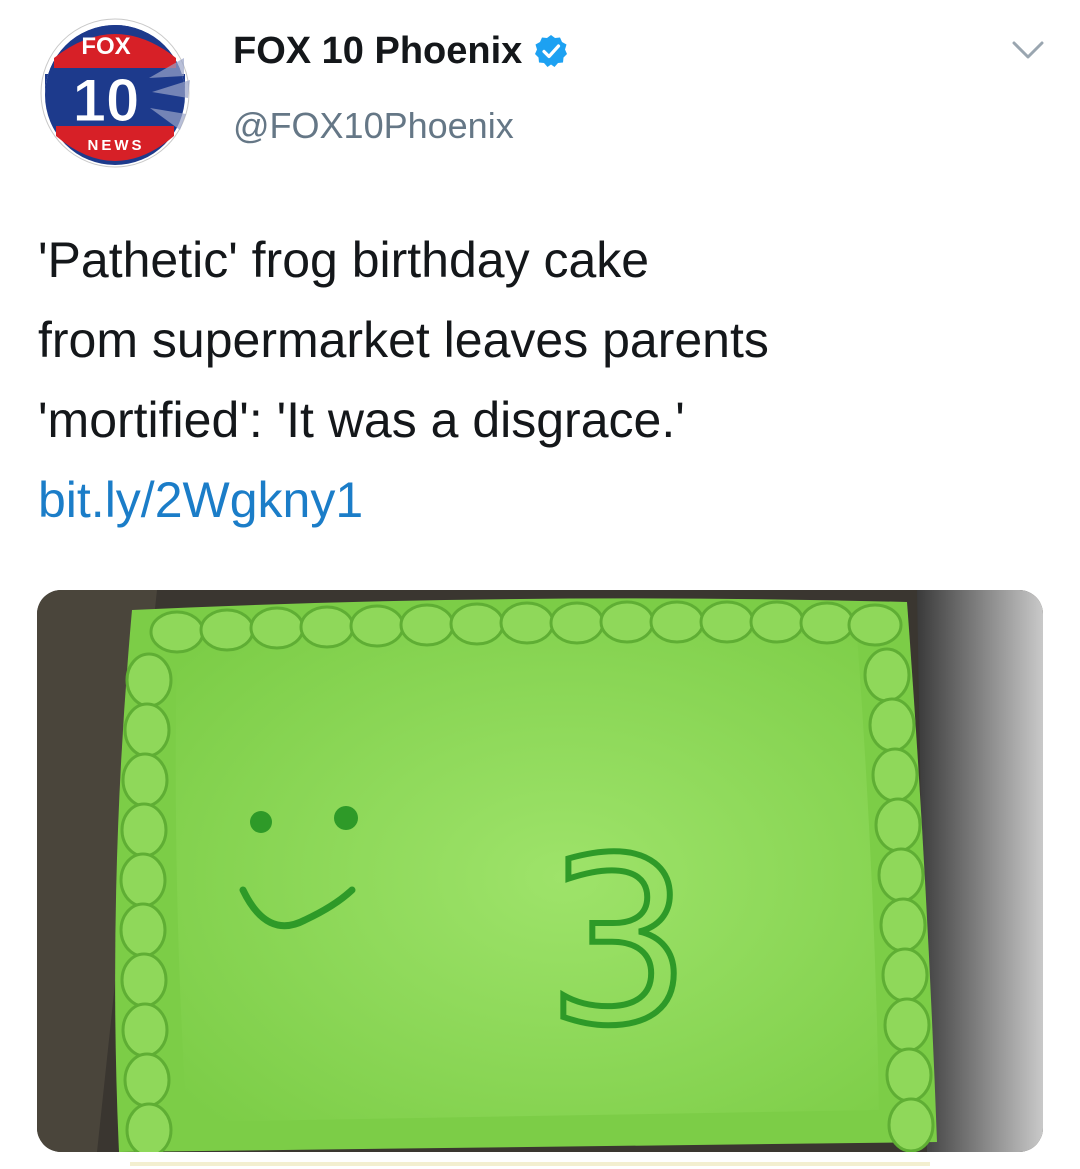  What do you see at coordinates (373, 126) in the screenshot?
I see `account-handle: @FOX10Phoenix` at bounding box center [373, 126].